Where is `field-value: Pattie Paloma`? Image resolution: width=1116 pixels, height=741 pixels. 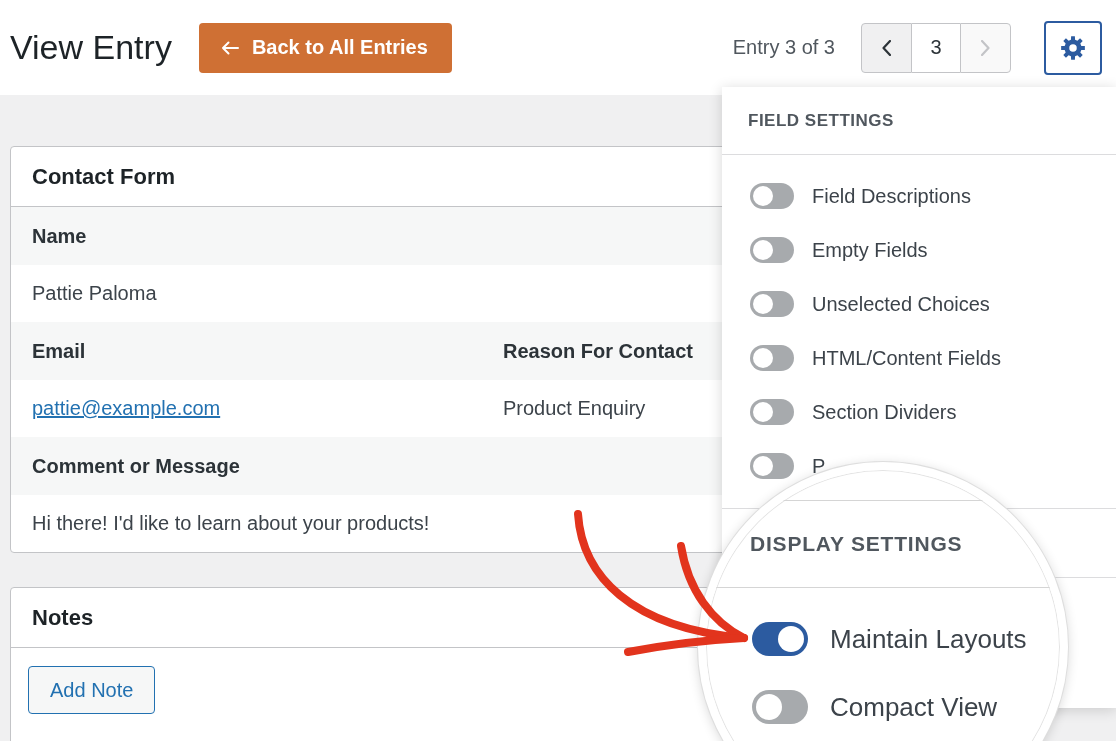 field-value: Pattie Paloma is located at coordinates (94, 293).